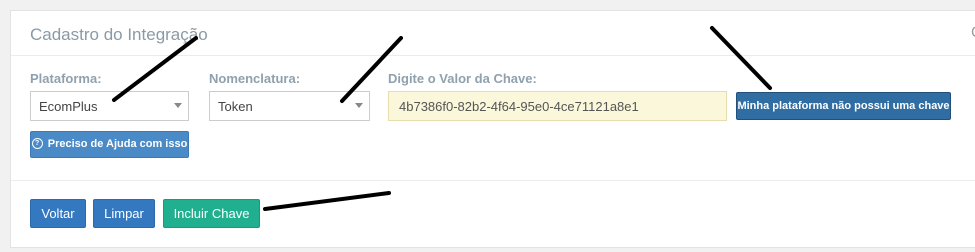  Describe the element at coordinates (68, 106) in the screenshot. I see `platform-select-value: EcomPlus` at that location.